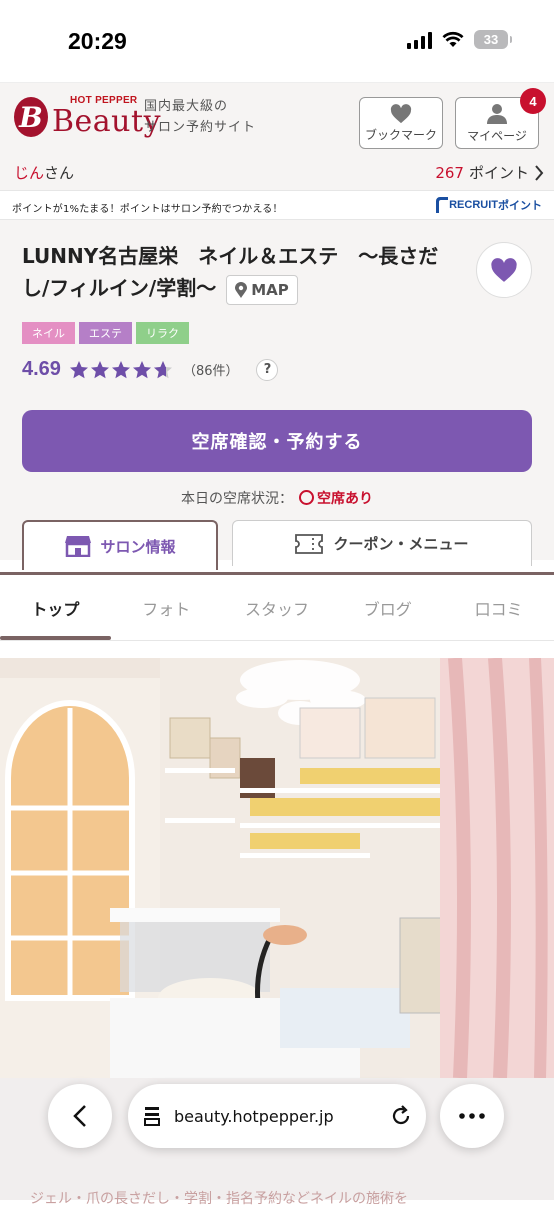 The width and height of the screenshot is (554, 1208). I want to click on mypage-button: マイページ 4, so click(500, 118).